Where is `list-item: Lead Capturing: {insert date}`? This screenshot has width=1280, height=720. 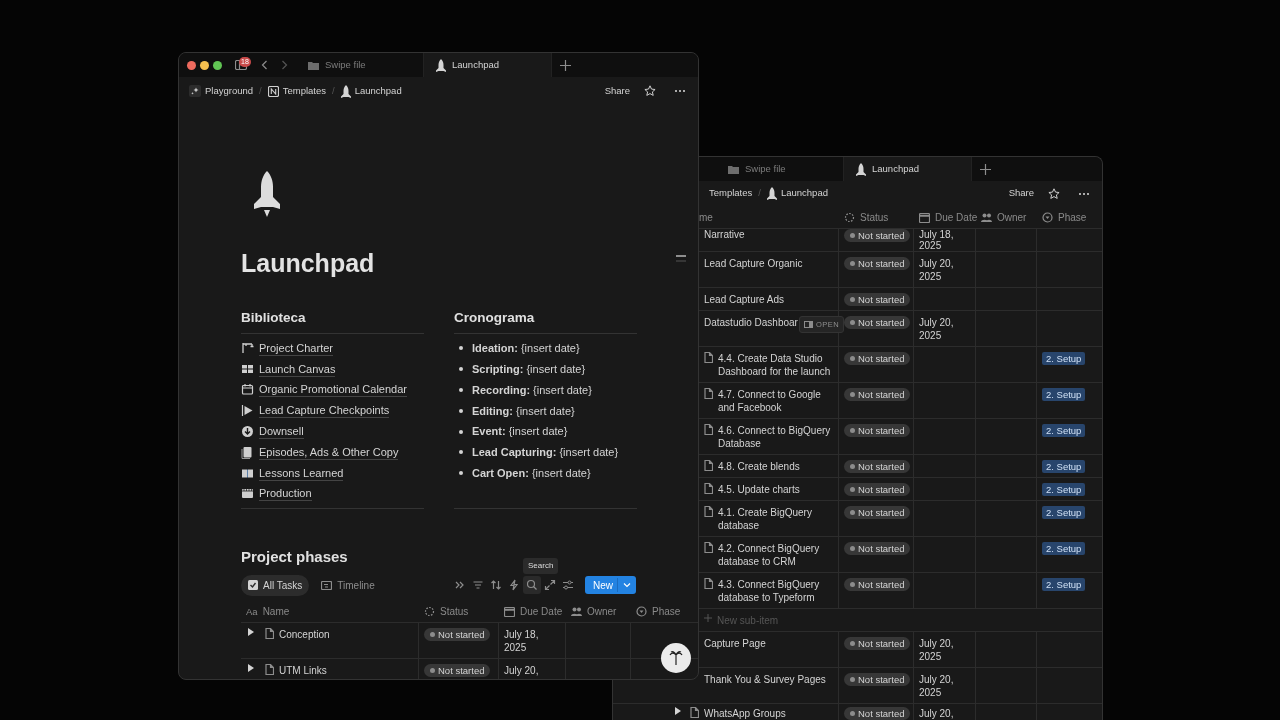 list-item: Lead Capturing: {insert date} is located at coordinates (545, 453).